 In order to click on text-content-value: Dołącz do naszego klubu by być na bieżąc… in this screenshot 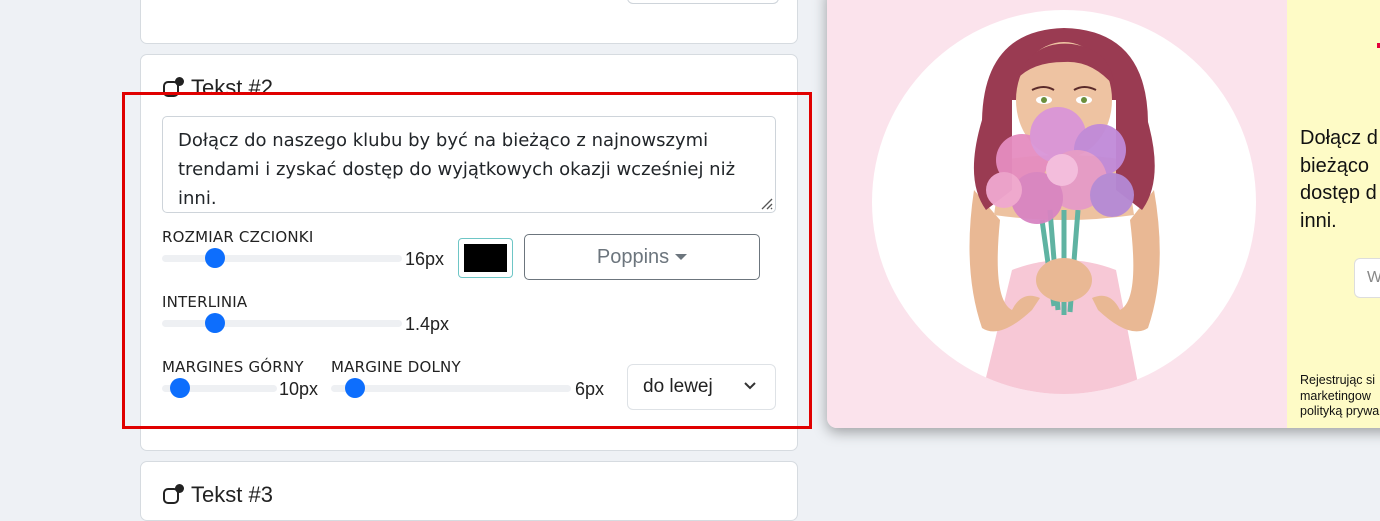, I will do `click(457, 169)`.